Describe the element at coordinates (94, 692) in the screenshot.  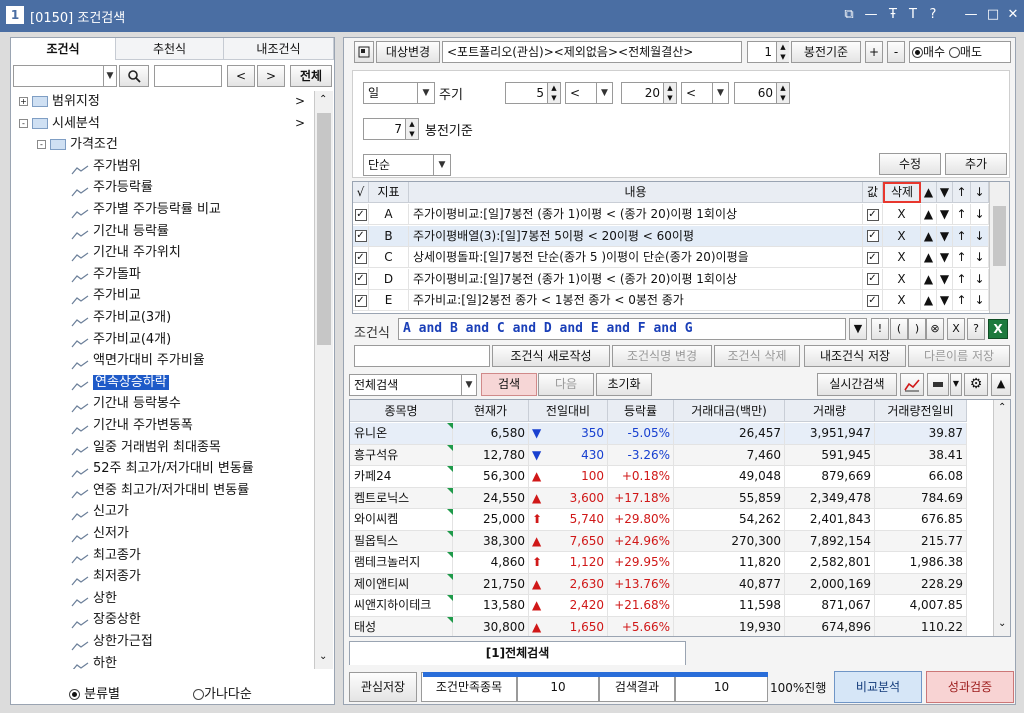
I see `radio-by-category: 분류별` at that location.